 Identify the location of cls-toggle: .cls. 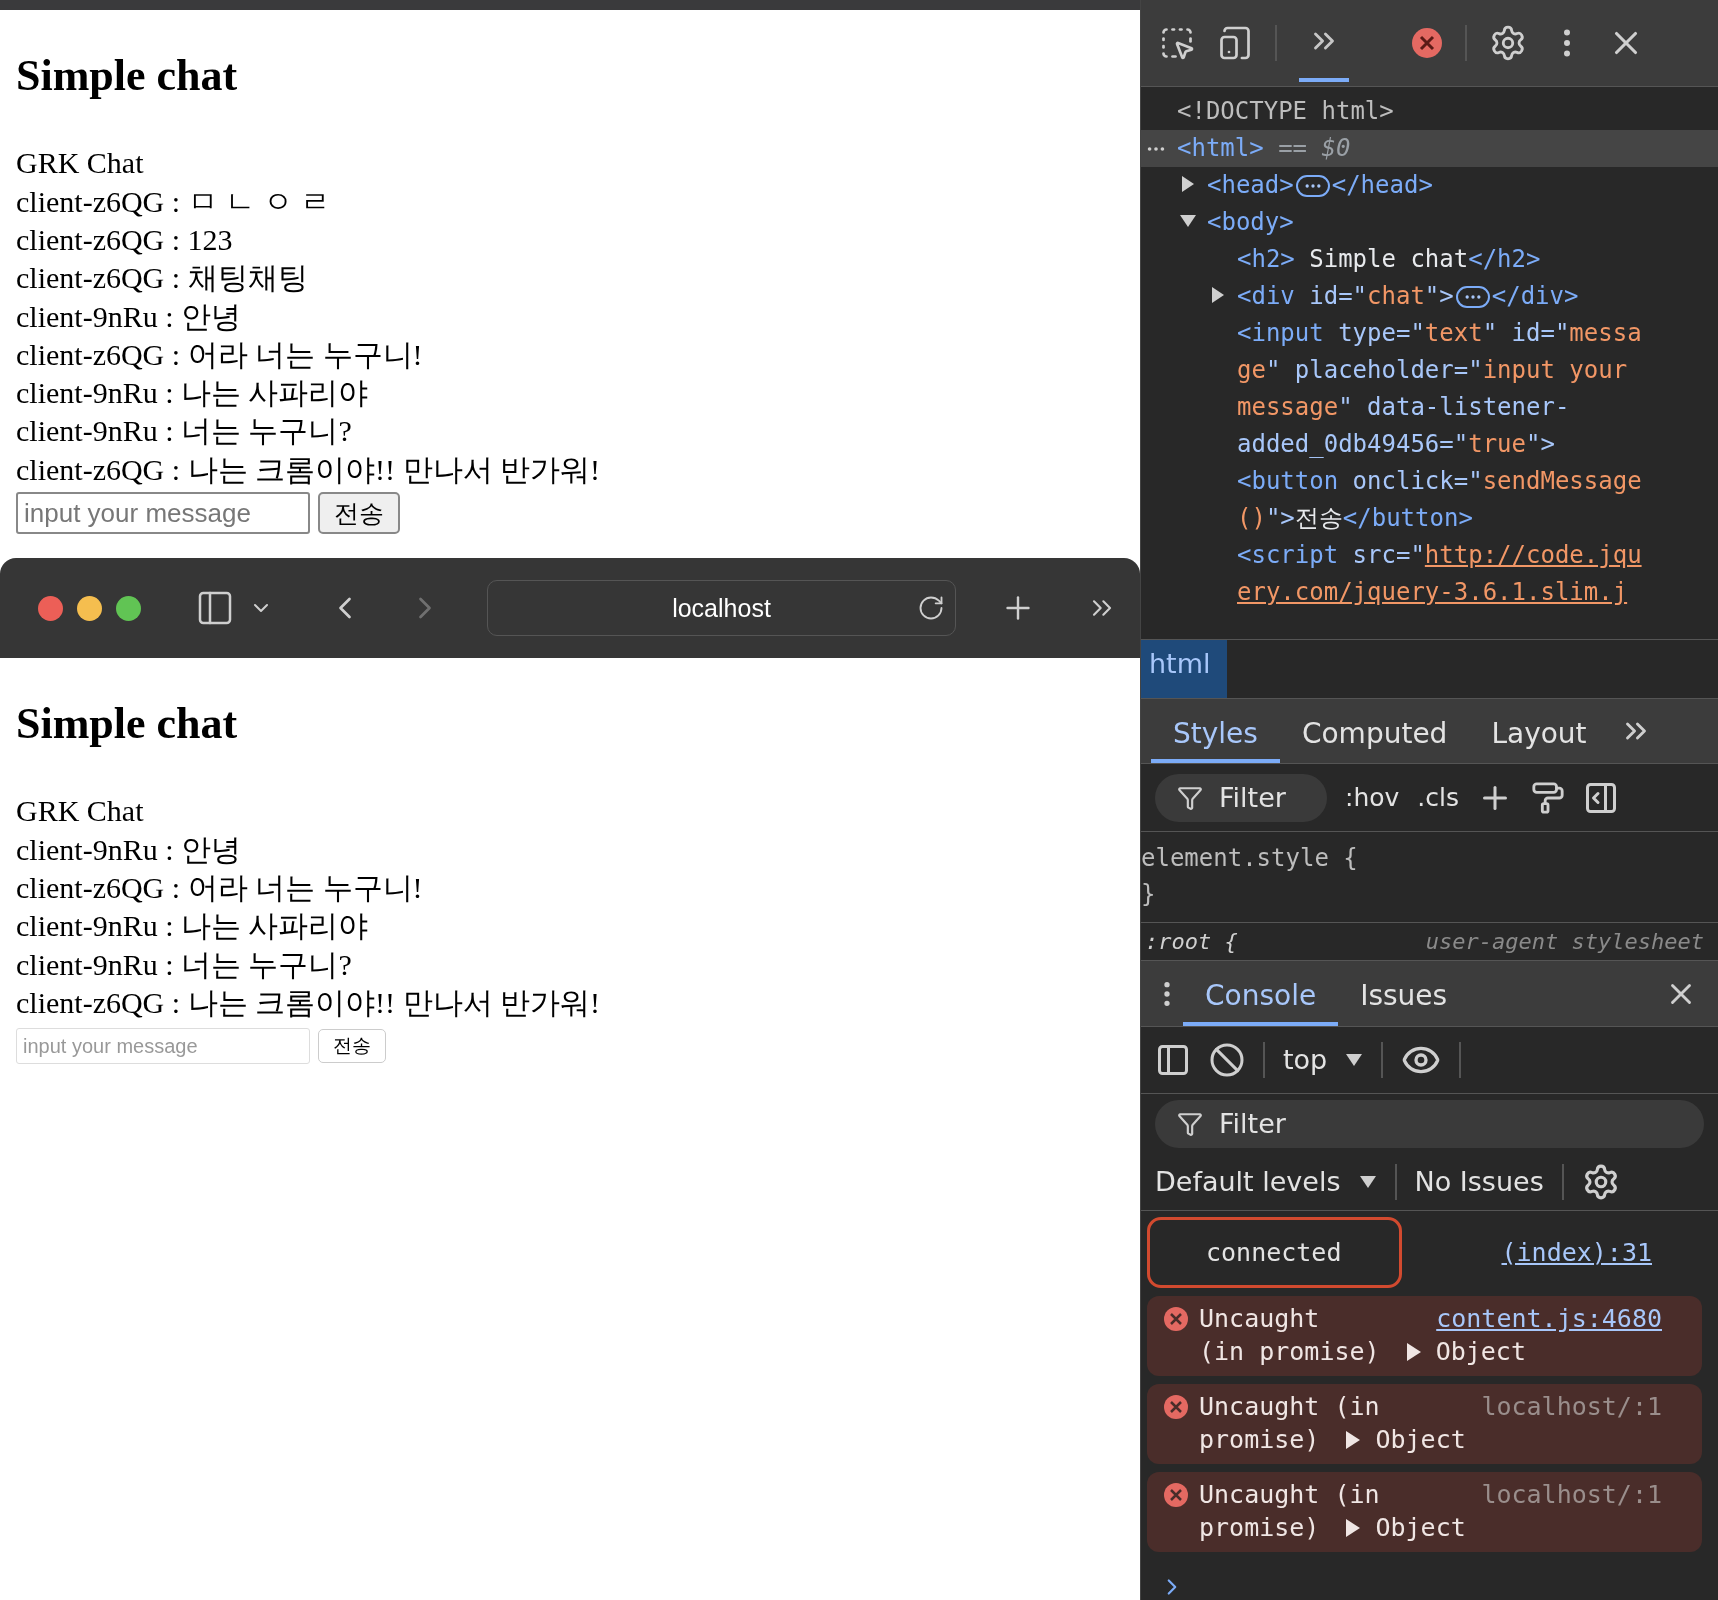
(1438, 798).